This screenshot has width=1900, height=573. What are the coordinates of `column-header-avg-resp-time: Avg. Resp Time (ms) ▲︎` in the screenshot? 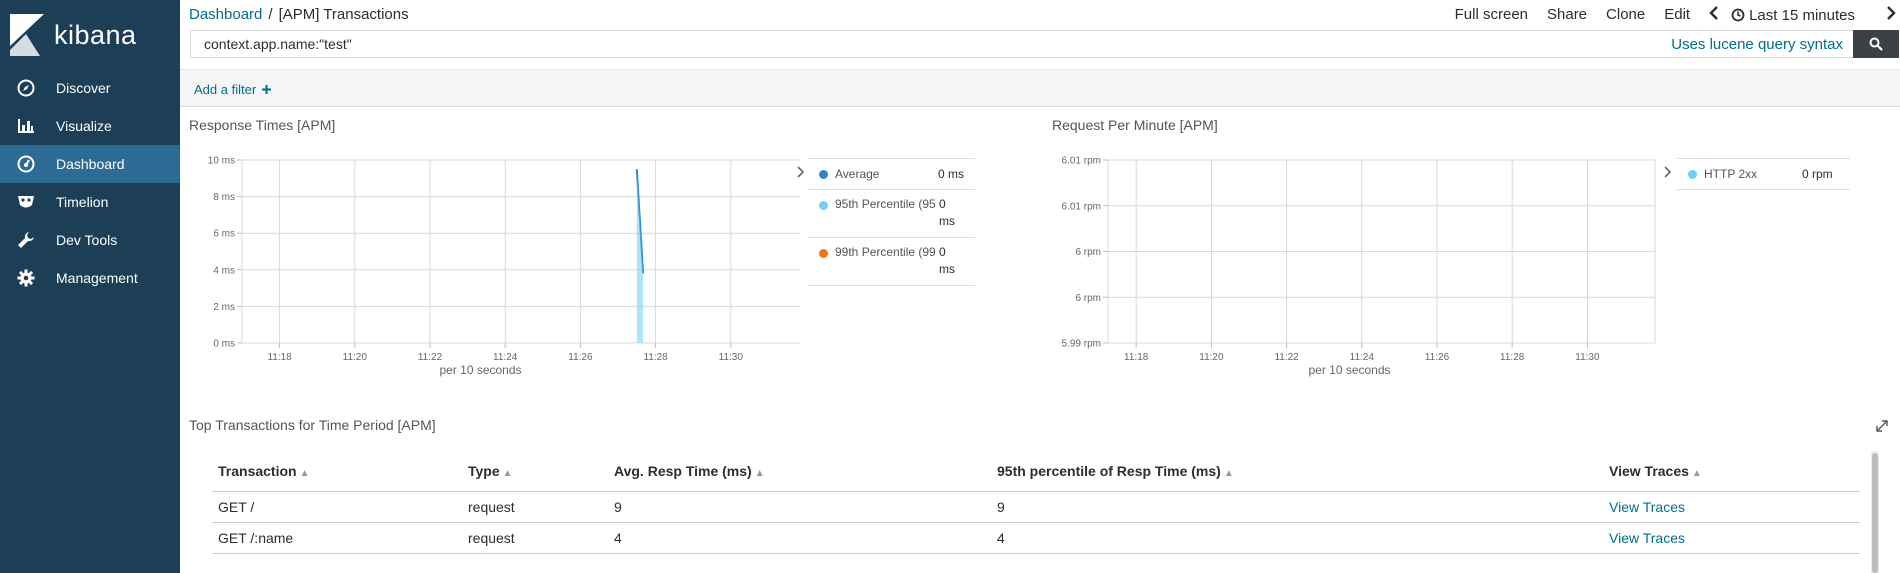 It's located at (799, 471).